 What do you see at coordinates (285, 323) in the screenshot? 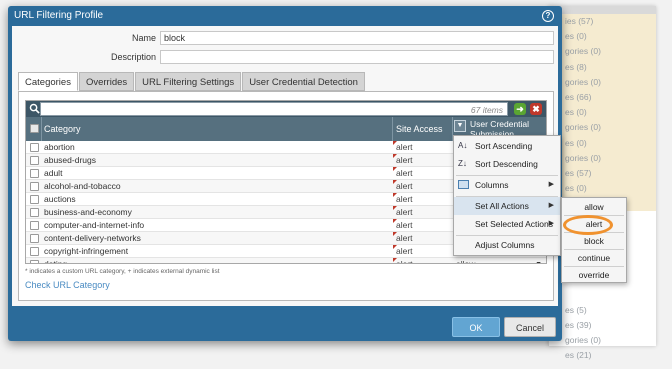
I see `dialog-footer: OK Cancel` at bounding box center [285, 323].